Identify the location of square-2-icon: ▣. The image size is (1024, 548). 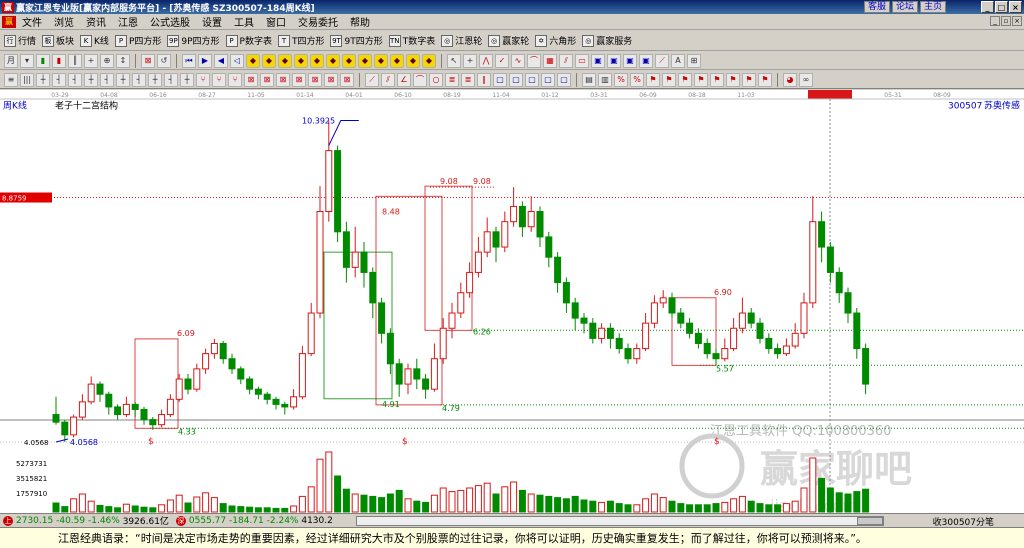
(614, 60).